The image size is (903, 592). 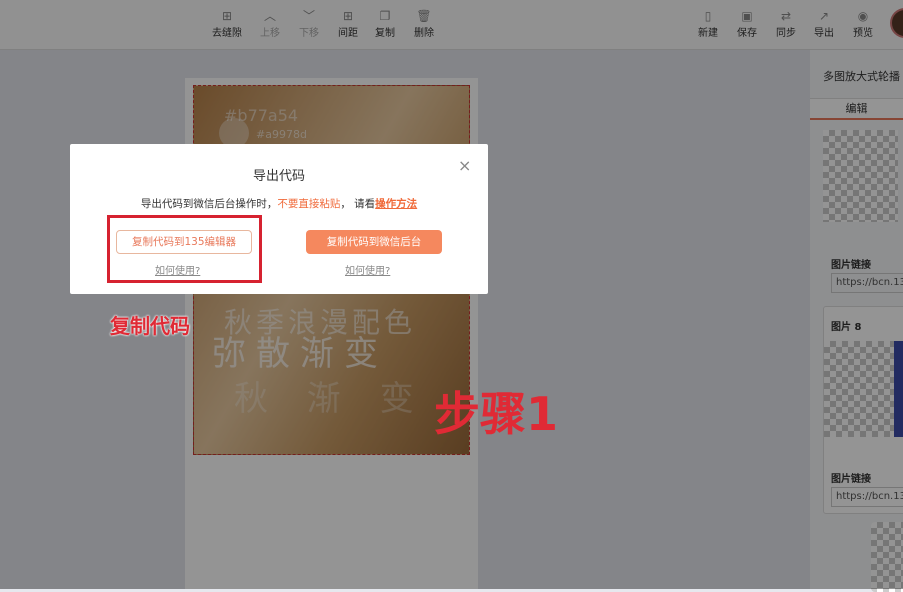 What do you see at coordinates (496, 414) in the screenshot?
I see `annotation-step: 步骤1` at bounding box center [496, 414].